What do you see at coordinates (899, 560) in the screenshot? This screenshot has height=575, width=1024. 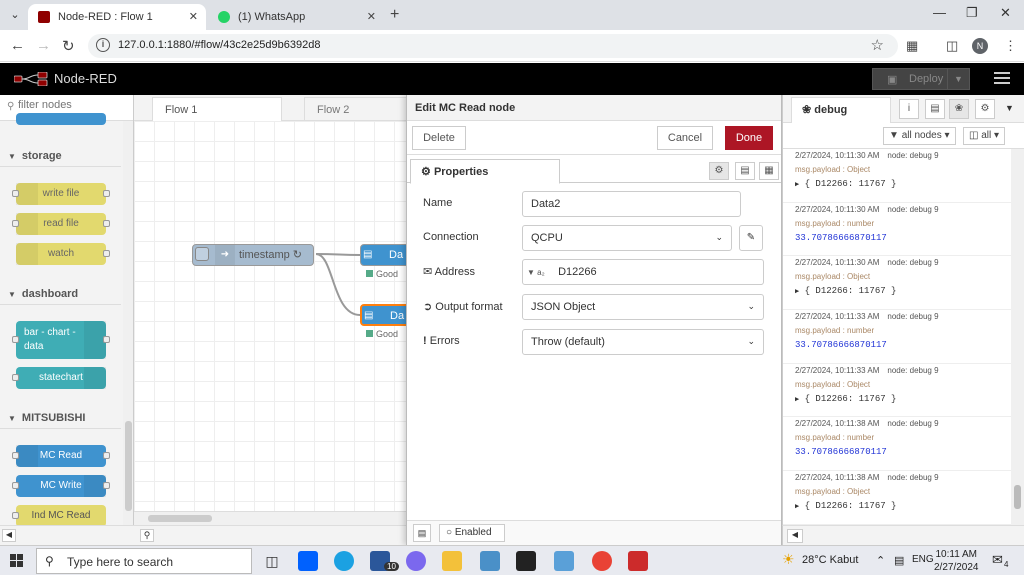 I see `network-icon: ▤` at bounding box center [899, 560].